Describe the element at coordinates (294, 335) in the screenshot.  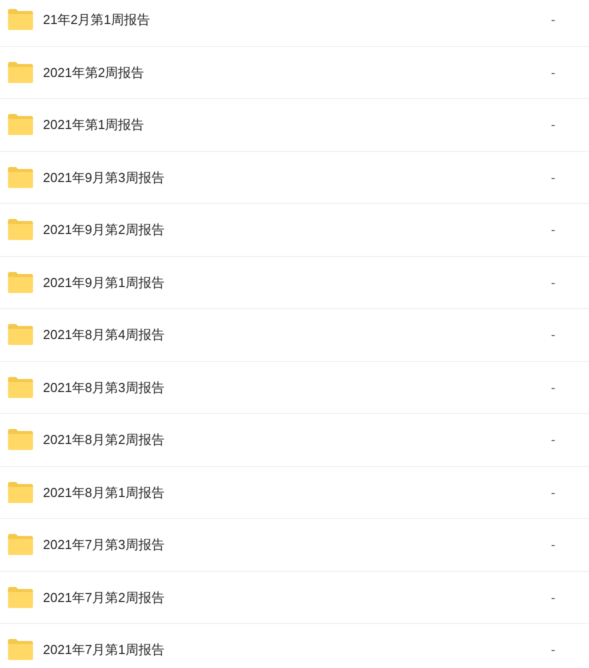
I see `file-row: 2021年8月第4周报告 -` at that location.